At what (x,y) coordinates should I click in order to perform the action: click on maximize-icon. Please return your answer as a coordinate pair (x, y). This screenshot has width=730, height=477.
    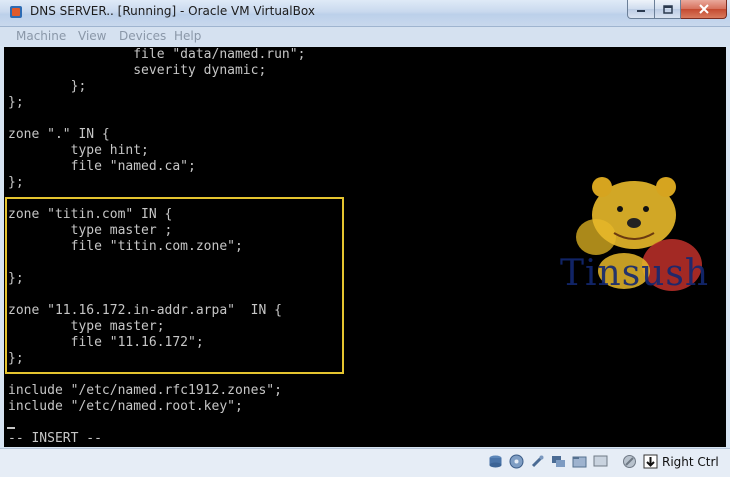
    Looking at the image, I should click on (667, 9).